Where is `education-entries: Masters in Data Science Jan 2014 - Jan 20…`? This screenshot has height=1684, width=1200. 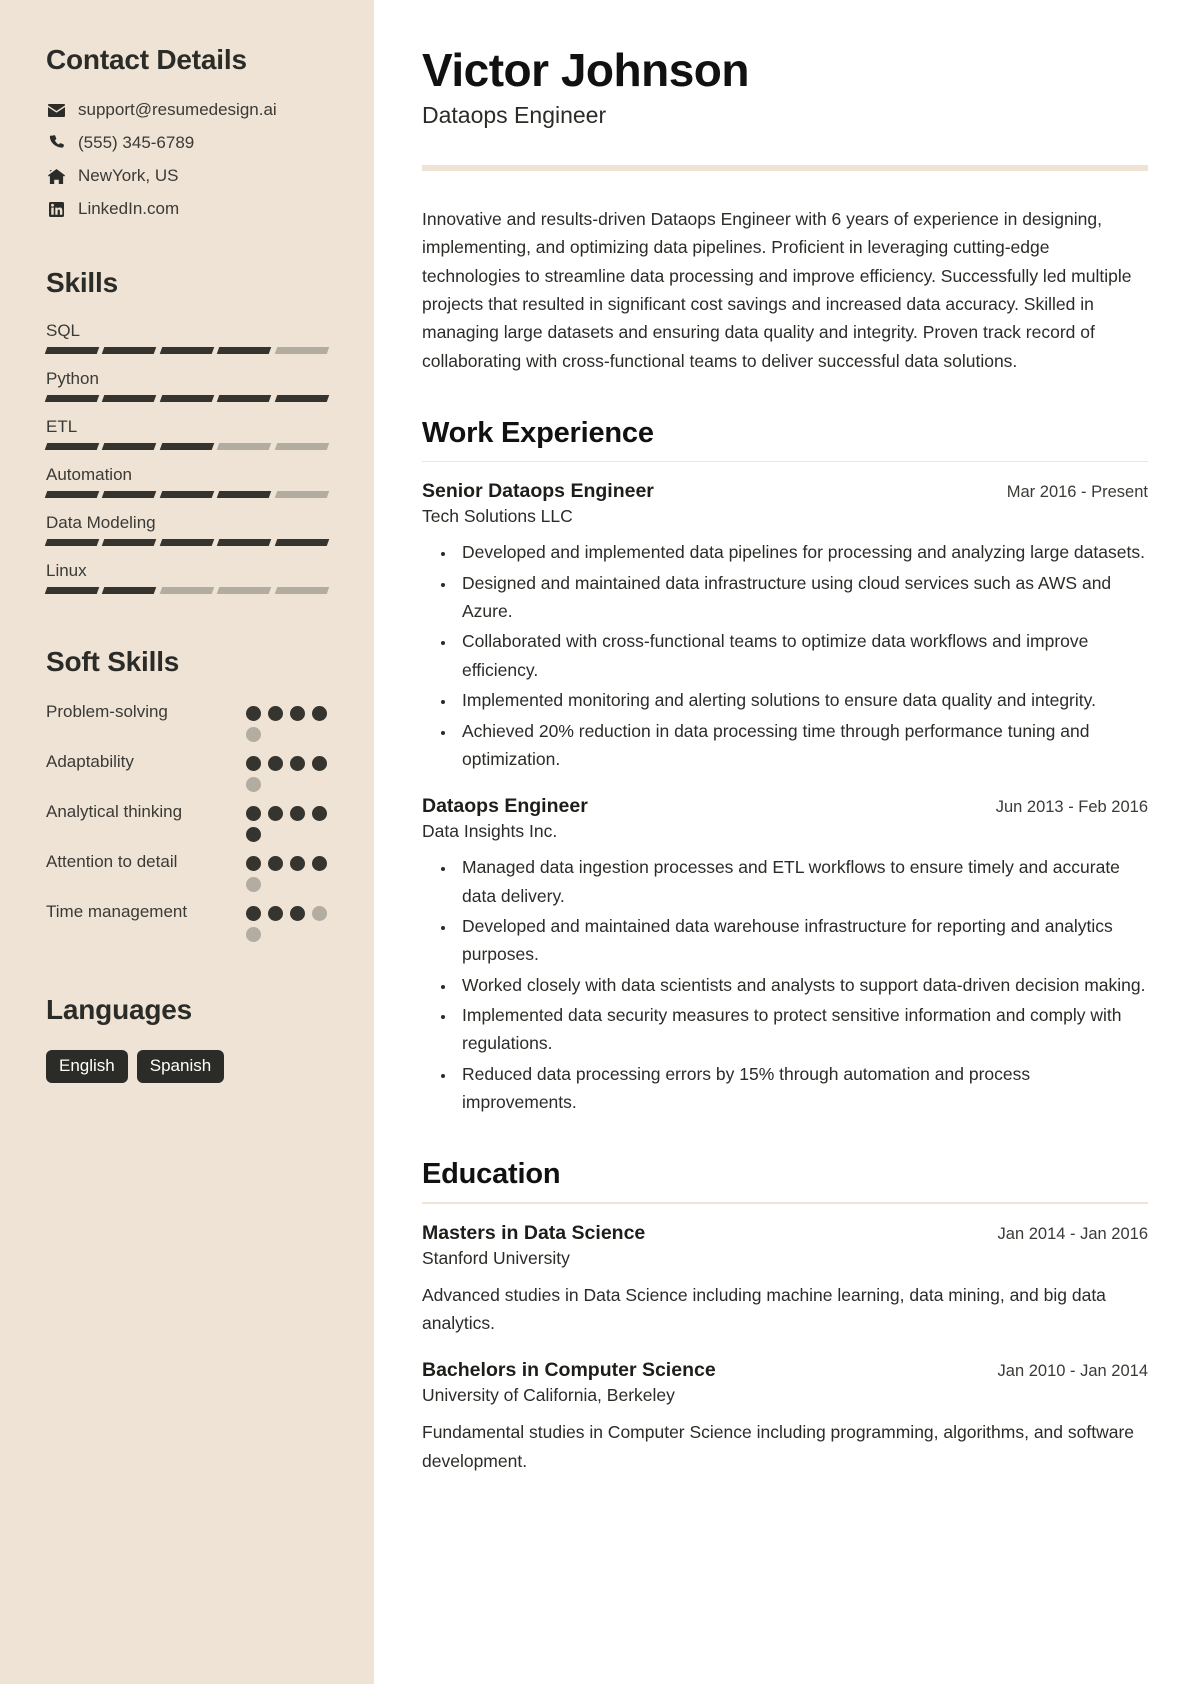 education-entries: Masters in Data Science Jan 2014 - Jan 20… is located at coordinates (785, 1348).